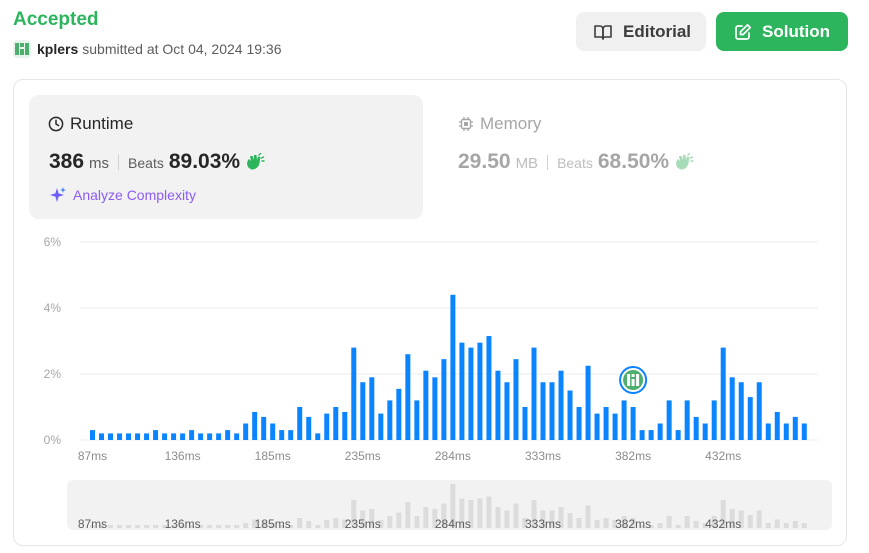 Image resolution: width=869 pixels, height=553 pixels. I want to click on y-tick-label: 4%, so click(53, 308).